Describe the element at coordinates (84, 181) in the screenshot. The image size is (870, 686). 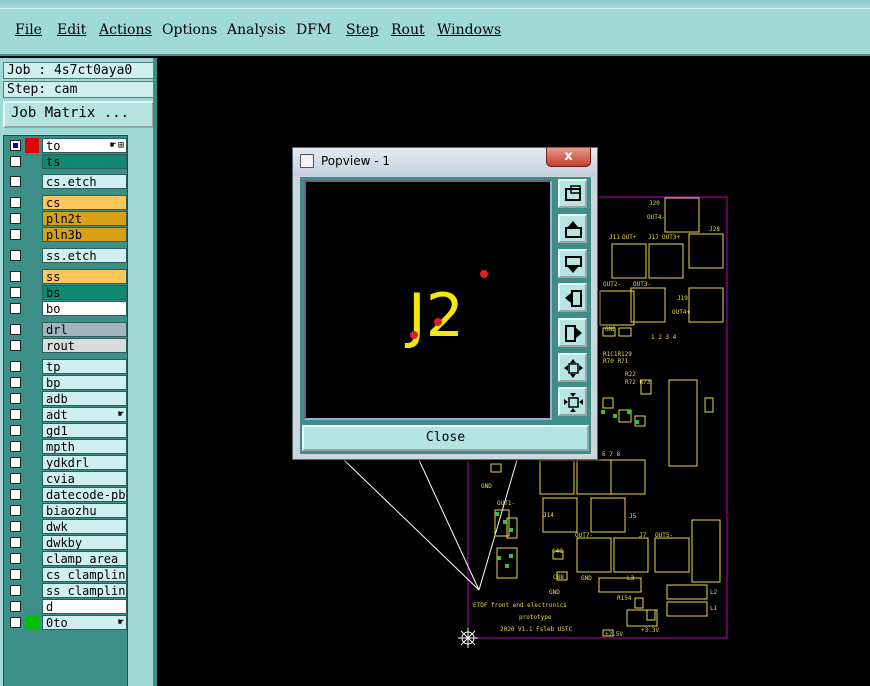
I see `layer-name: cs.etch` at that location.